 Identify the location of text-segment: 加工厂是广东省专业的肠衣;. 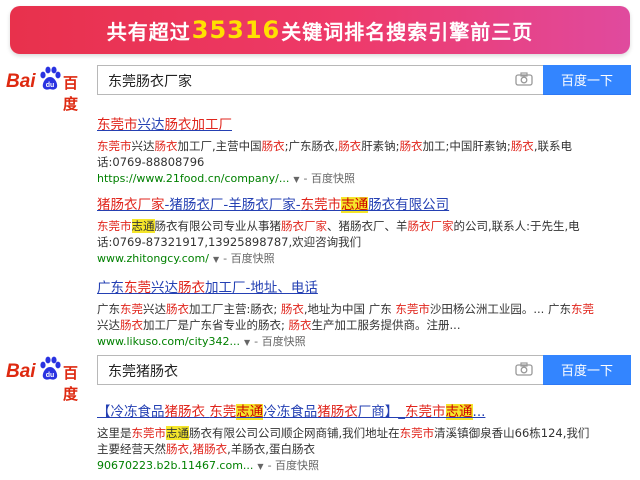
(216, 325).